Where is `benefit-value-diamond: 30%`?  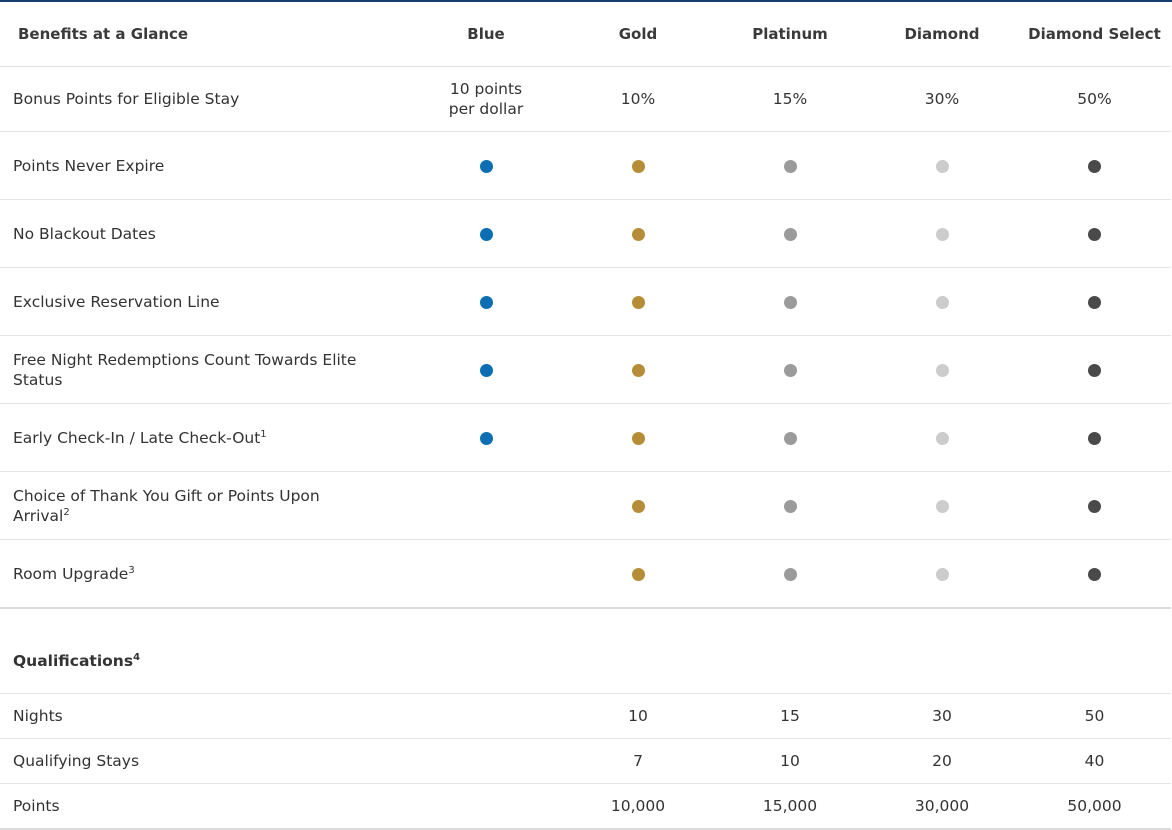
benefit-value-diamond: 30% is located at coordinates (942, 99).